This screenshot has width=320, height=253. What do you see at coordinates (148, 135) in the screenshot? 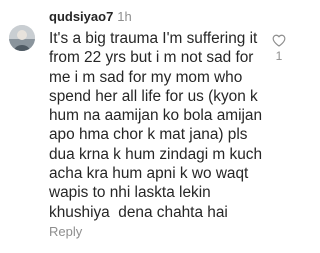
I see `comment-line: apo hma chor k mat jana) pls` at bounding box center [148, 135].